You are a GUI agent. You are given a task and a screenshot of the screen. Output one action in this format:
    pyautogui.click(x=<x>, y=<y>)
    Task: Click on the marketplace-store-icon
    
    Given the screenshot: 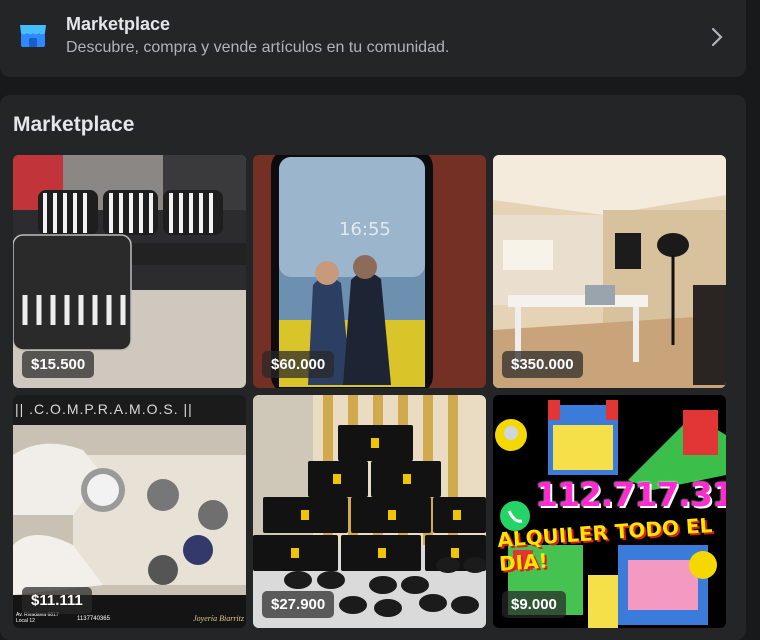 What is the action you would take?
    pyautogui.click(x=33, y=36)
    